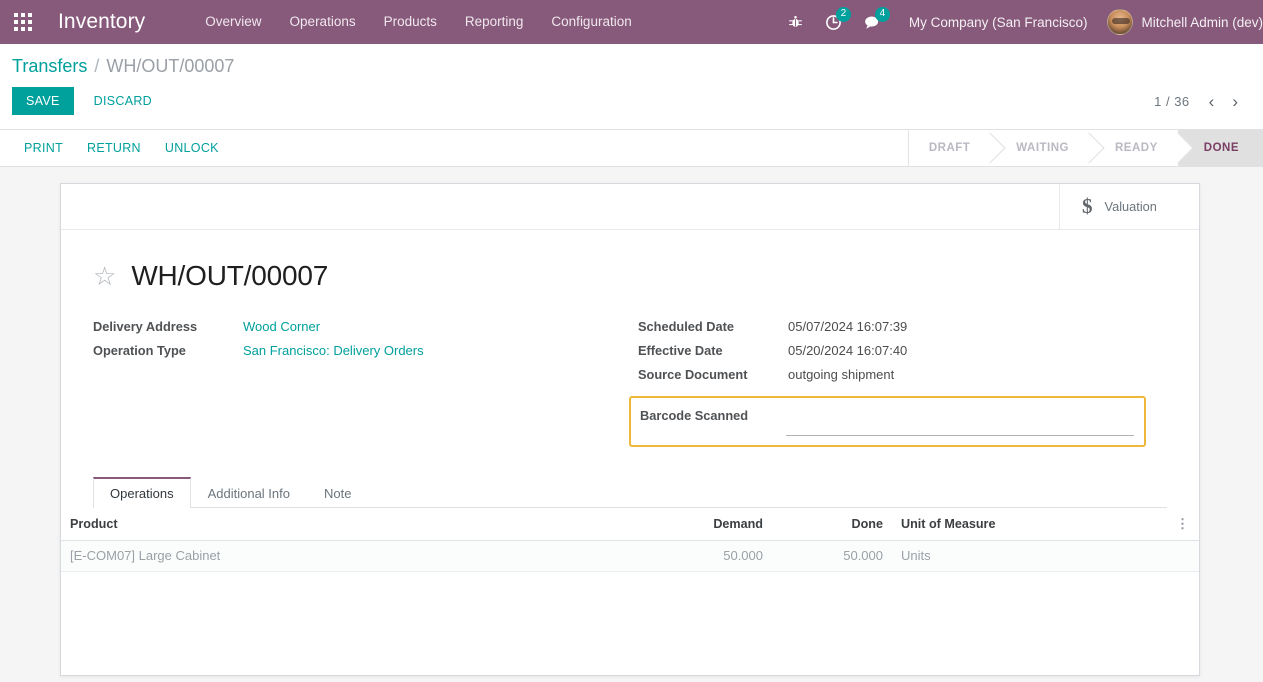 This screenshot has width=1263, height=682. What do you see at coordinates (494, 22) in the screenshot?
I see `menu-item-reporting: Reporting` at bounding box center [494, 22].